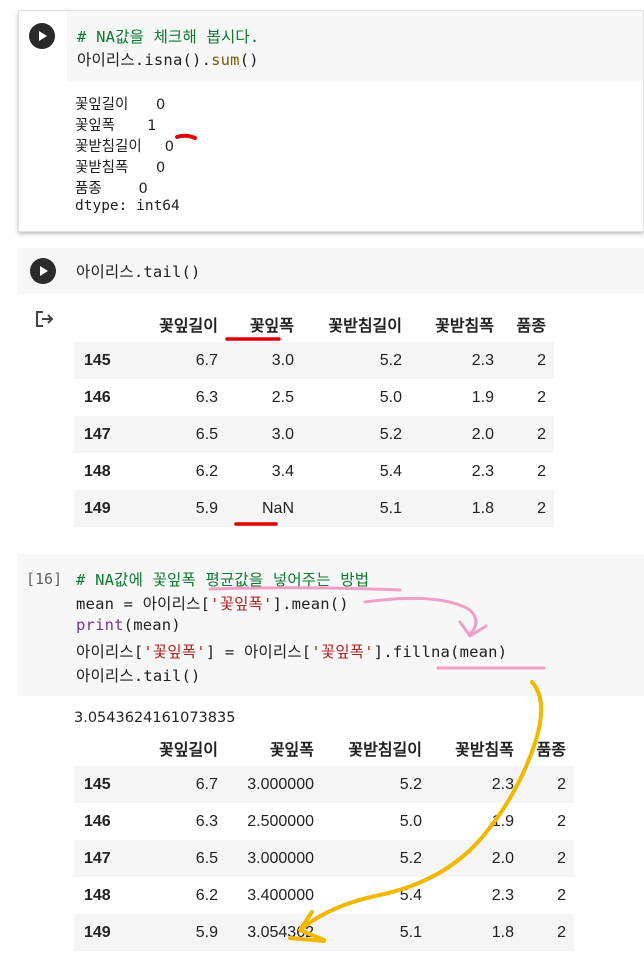 The width and height of the screenshot is (644, 970). I want to click on table-cell: NaN, so click(277, 508).